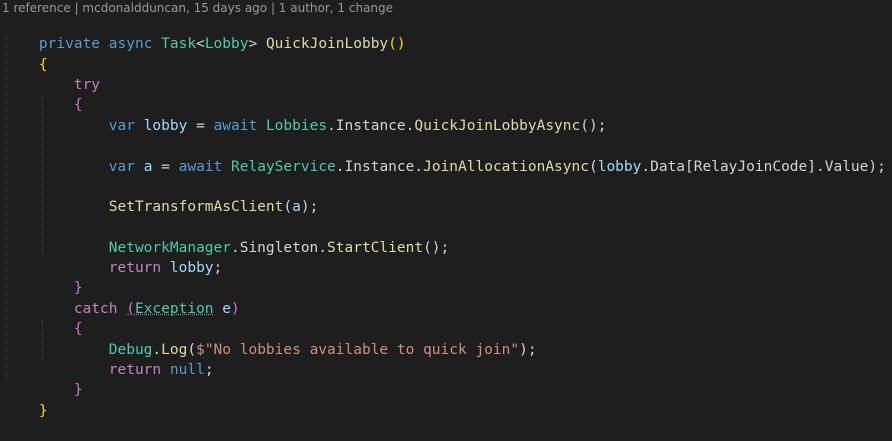  I want to click on string-literal: $"No lobbies available to quick join", so click(358, 350).